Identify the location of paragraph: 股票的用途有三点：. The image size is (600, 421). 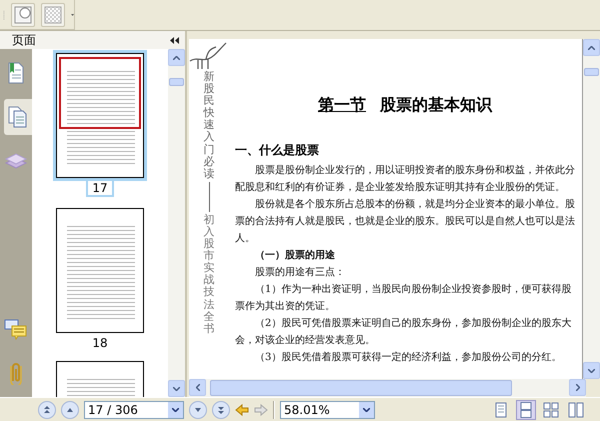
(300, 273).